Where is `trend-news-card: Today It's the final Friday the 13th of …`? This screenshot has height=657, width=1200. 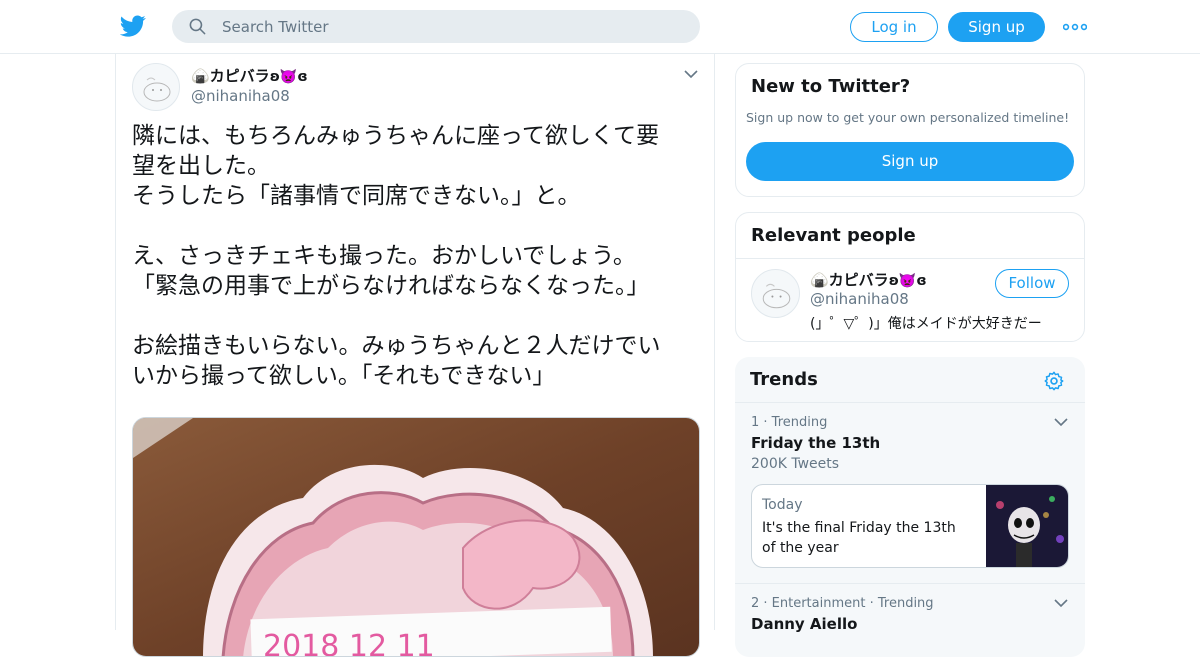 trend-news-card: Today It's the final Friday the 13th of … is located at coordinates (910, 526).